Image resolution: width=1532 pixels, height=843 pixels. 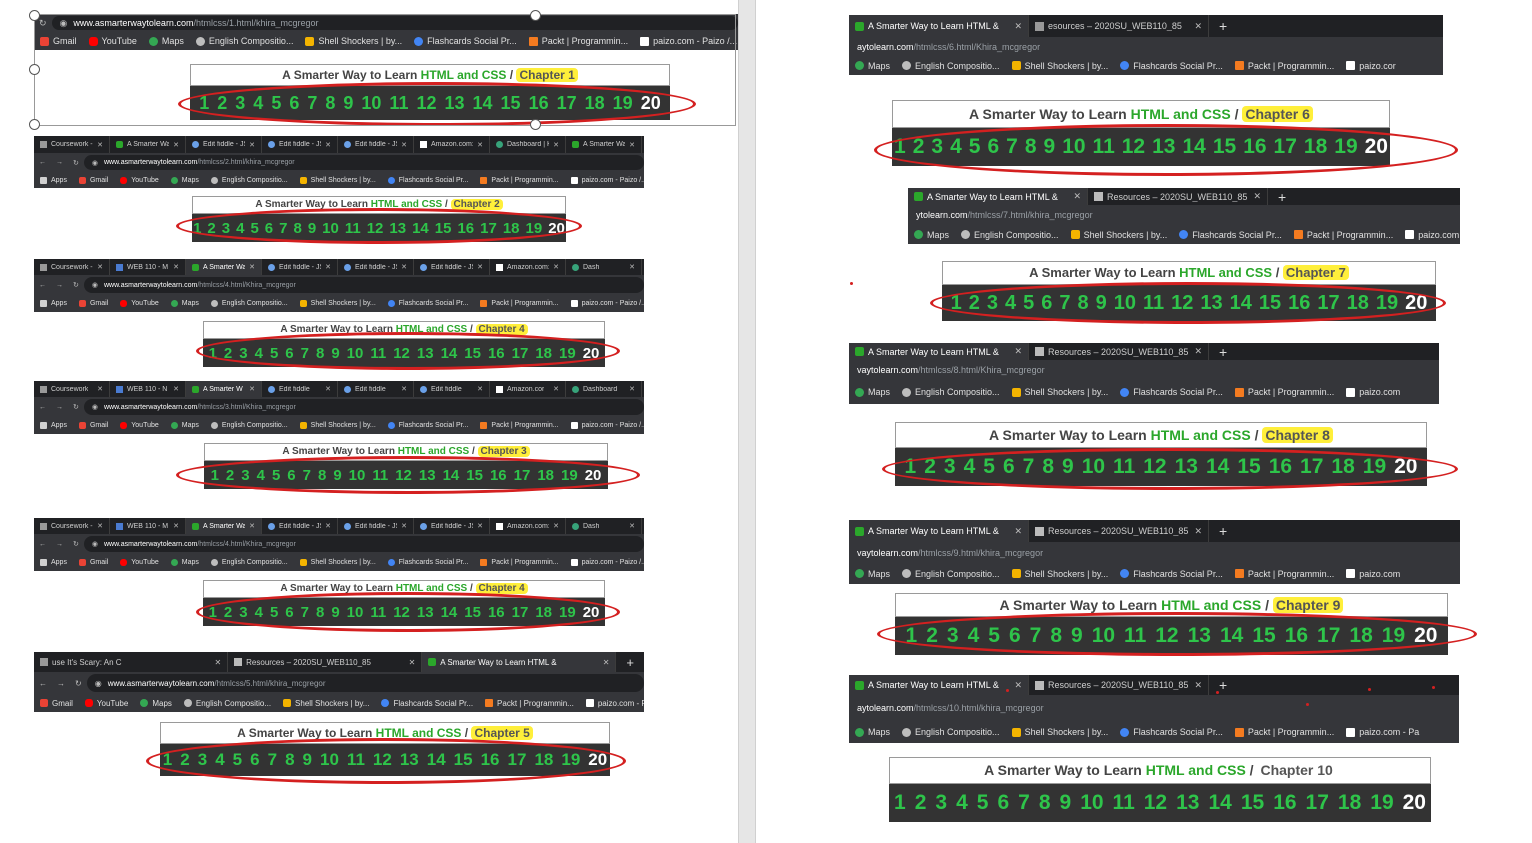 What do you see at coordinates (224, 267) in the screenshot?
I see `browser-tab: A Smarter Wa ✕` at bounding box center [224, 267].